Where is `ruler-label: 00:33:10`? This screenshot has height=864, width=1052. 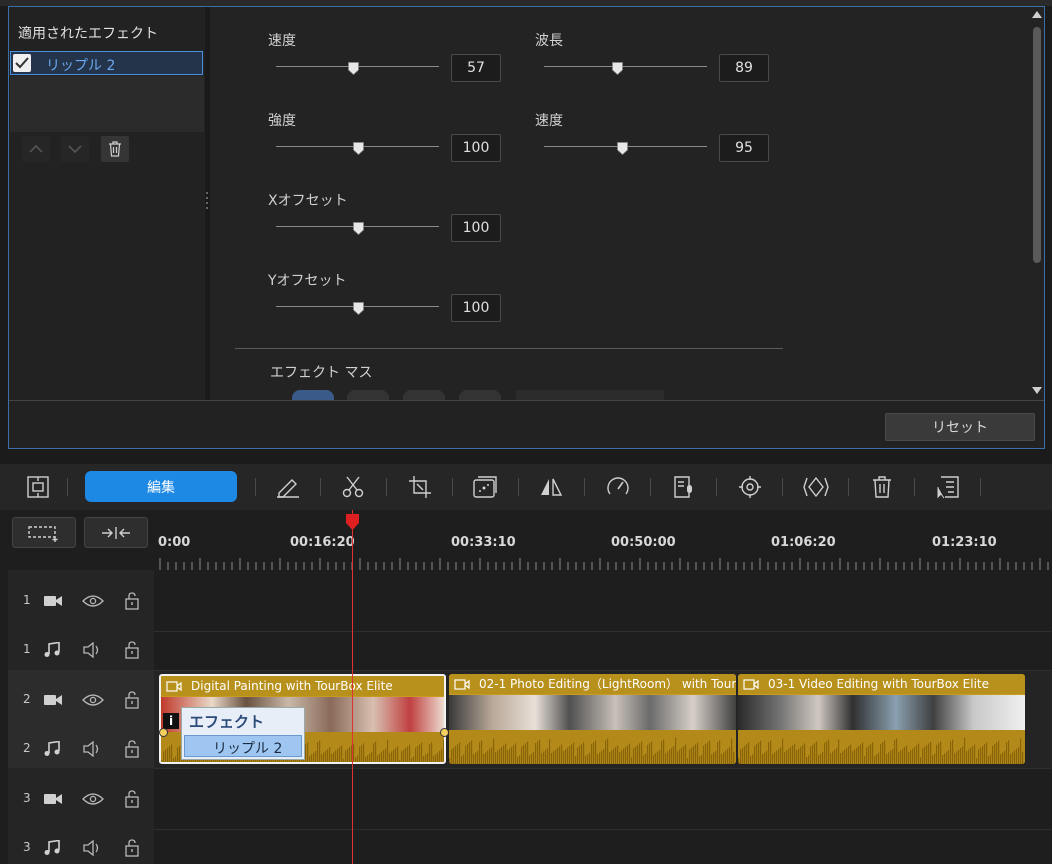 ruler-label: 00:33:10 is located at coordinates (483, 542).